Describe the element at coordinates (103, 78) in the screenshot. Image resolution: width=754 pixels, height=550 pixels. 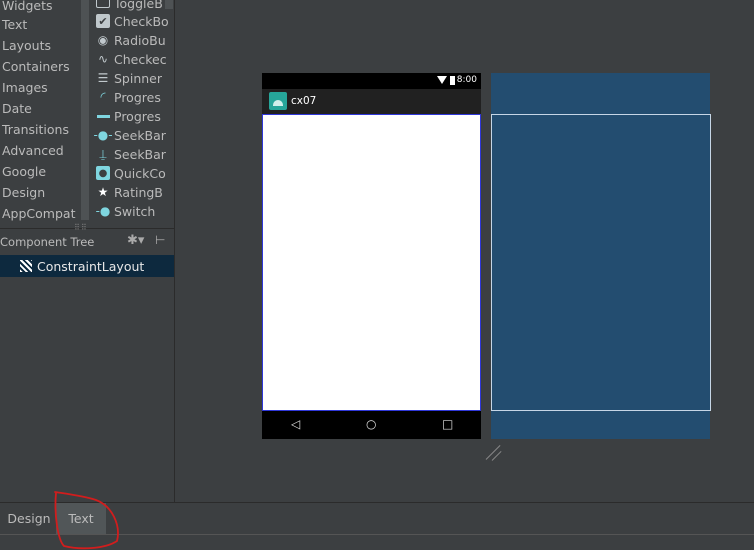
I see `spinner-icon: ☰` at that location.